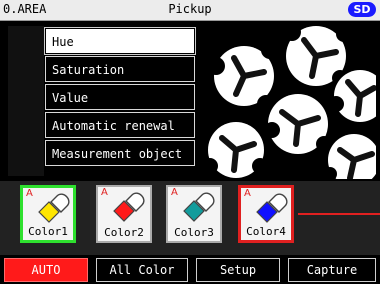 Image resolution: width=380 pixels, height=284 pixels. I want to click on all-color-button: All Color, so click(142, 270).